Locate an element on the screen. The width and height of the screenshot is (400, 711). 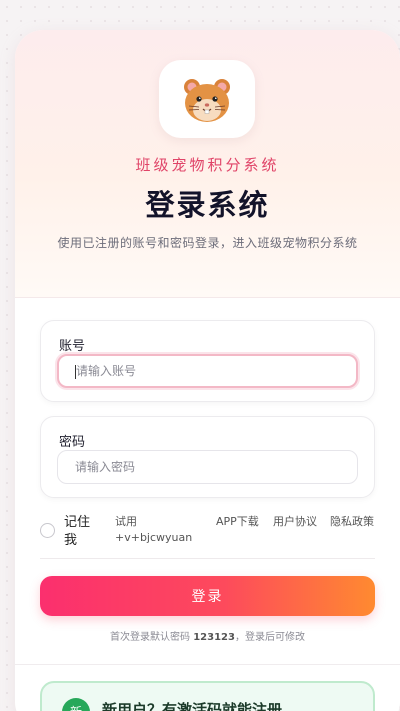
remember-me-radio is located at coordinates (47, 530).